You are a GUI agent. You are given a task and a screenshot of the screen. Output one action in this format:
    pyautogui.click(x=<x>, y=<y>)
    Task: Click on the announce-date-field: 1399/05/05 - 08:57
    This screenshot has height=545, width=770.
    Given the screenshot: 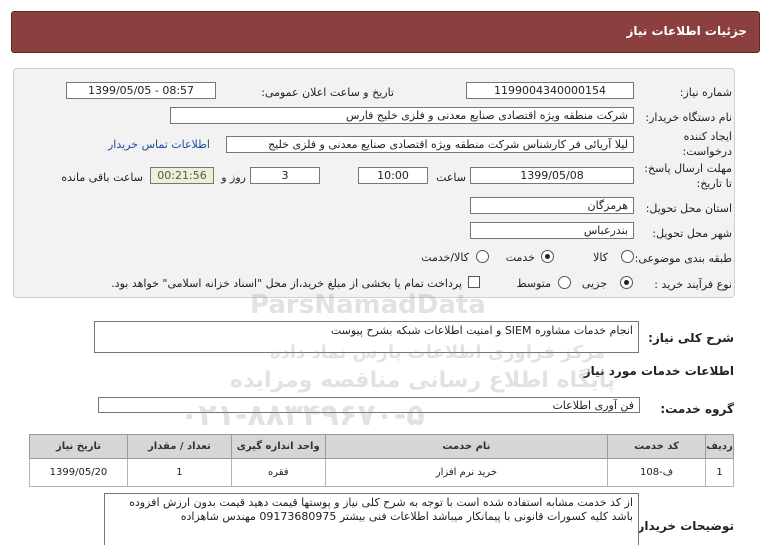 What is the action you would take?
    pyautogui.click(x=141, y=90)
    